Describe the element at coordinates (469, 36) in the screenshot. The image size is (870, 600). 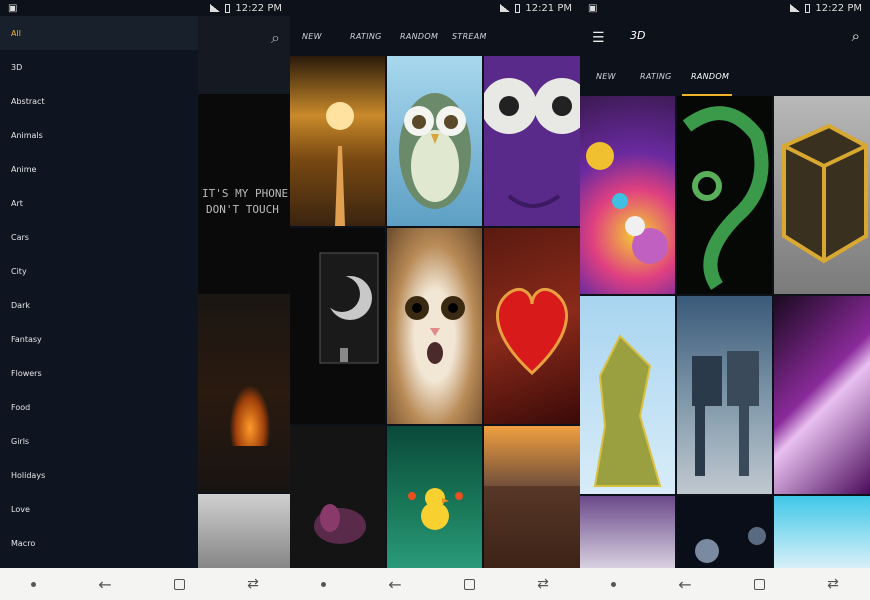
I see `tab-stream: STREAM` at that location.